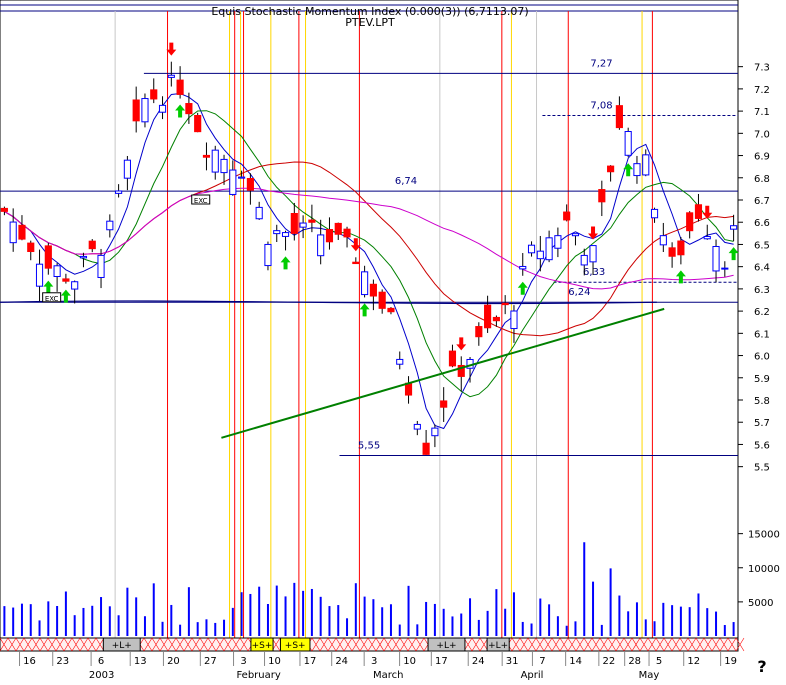 The image size is (786, 685). Describe the element at coordinates (762, 334) in the screenshot. I see `price-tick-label: 6.1` at that location.